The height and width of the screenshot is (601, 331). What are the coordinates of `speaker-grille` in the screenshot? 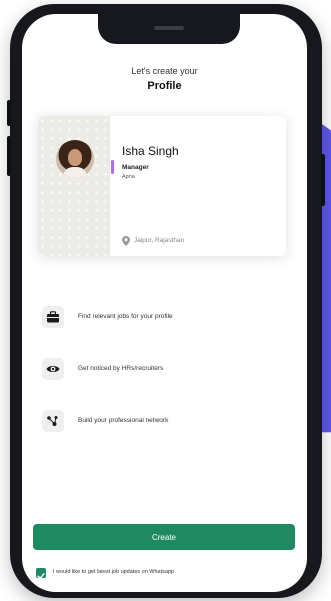 It's located at (169, 28).